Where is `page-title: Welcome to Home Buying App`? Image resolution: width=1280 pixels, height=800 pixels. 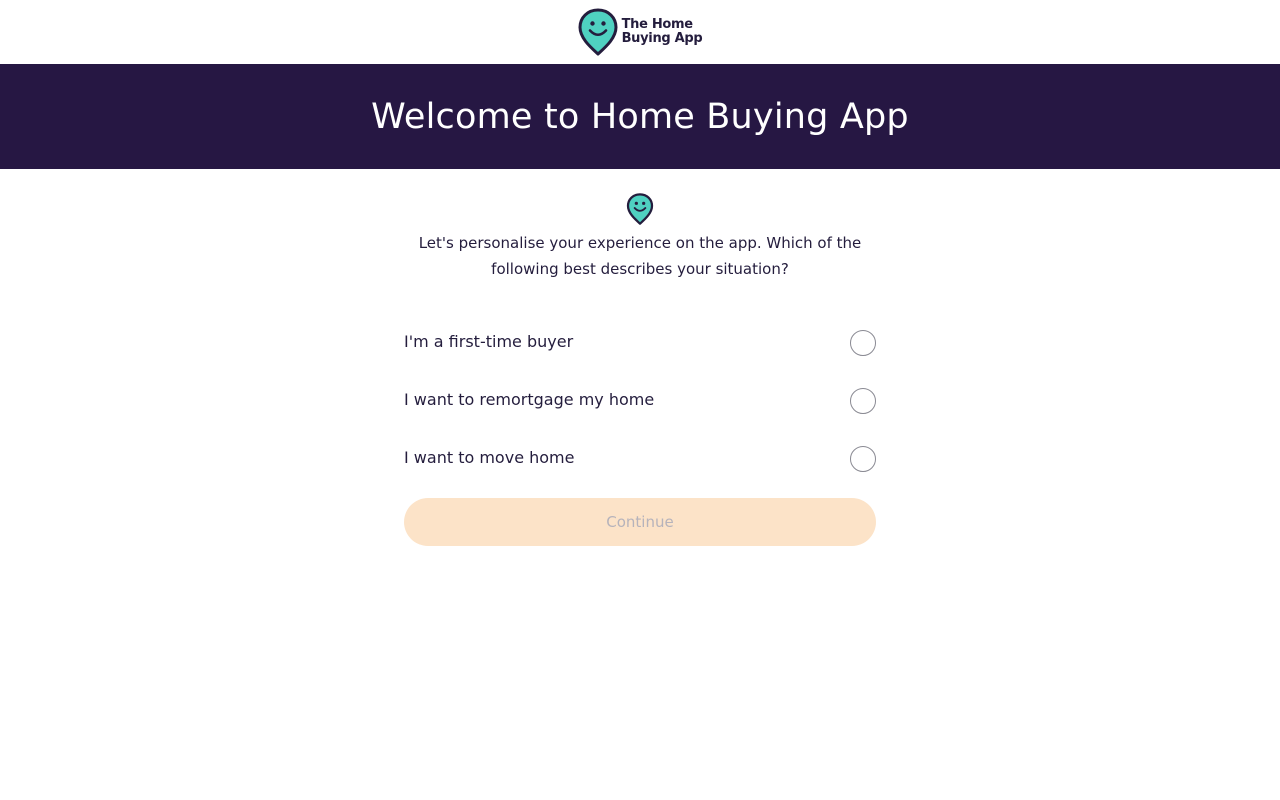 page-title: Welcome to Home Buying App is located at coordinates (640, 116).